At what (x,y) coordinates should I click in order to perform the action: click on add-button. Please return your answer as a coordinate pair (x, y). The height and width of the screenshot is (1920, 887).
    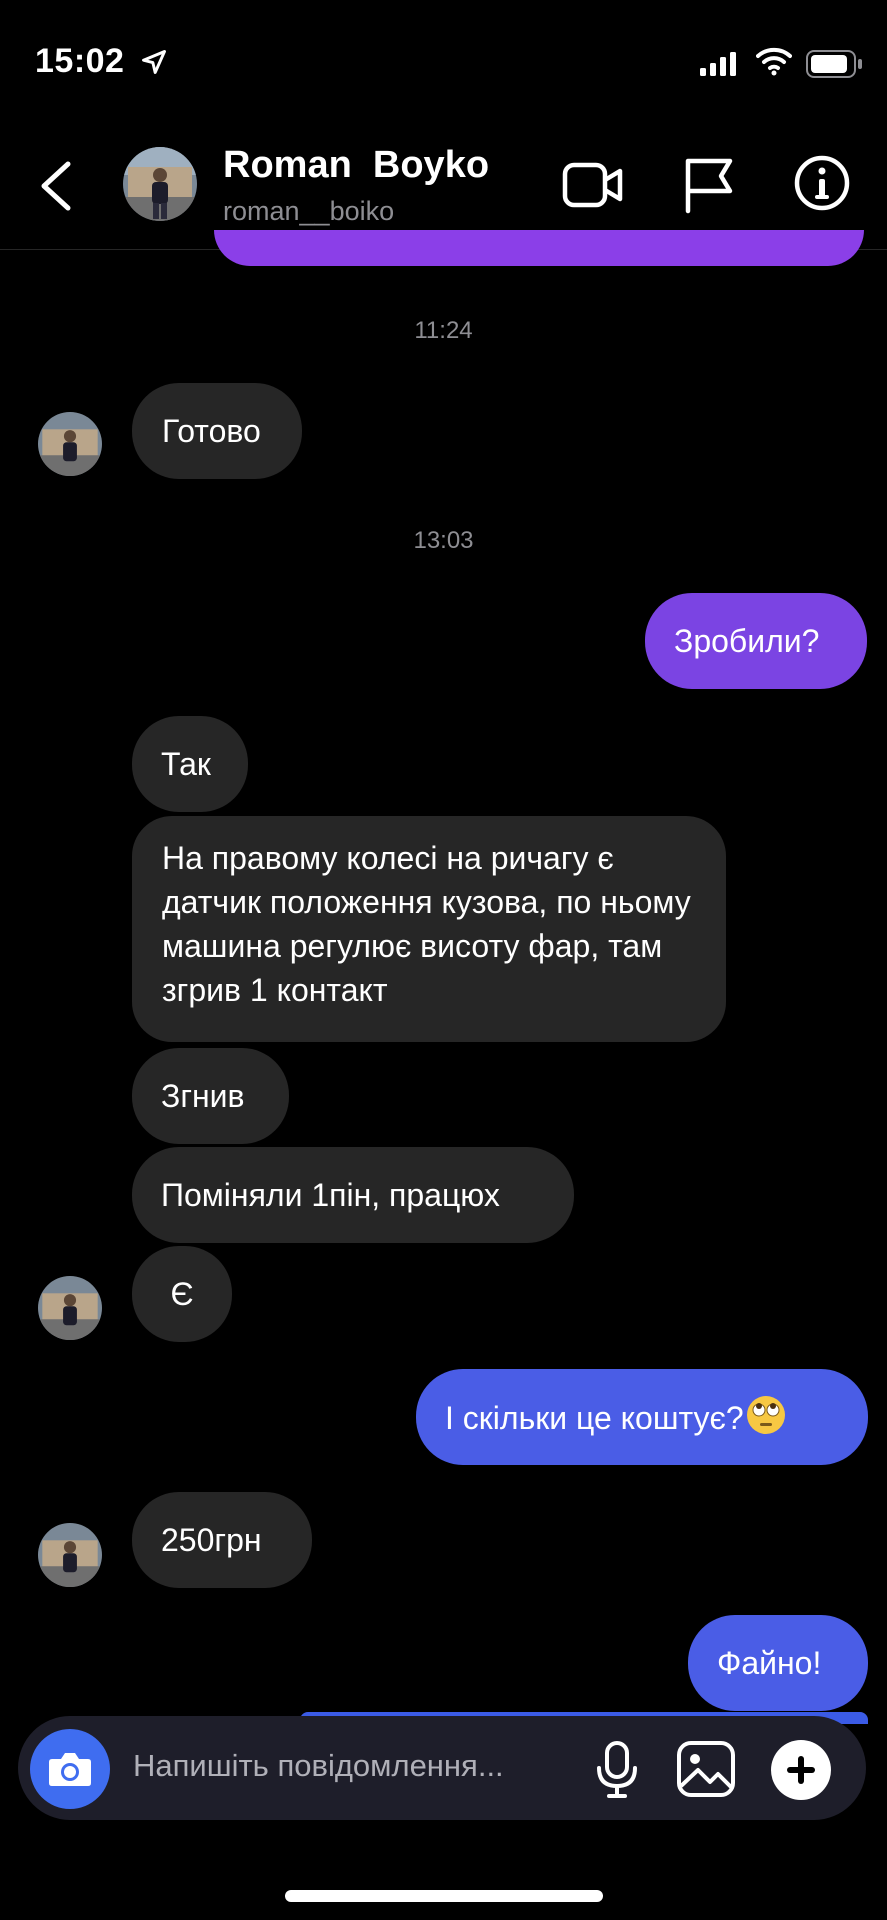
    Looking at the image, I should click on (801, 1770).